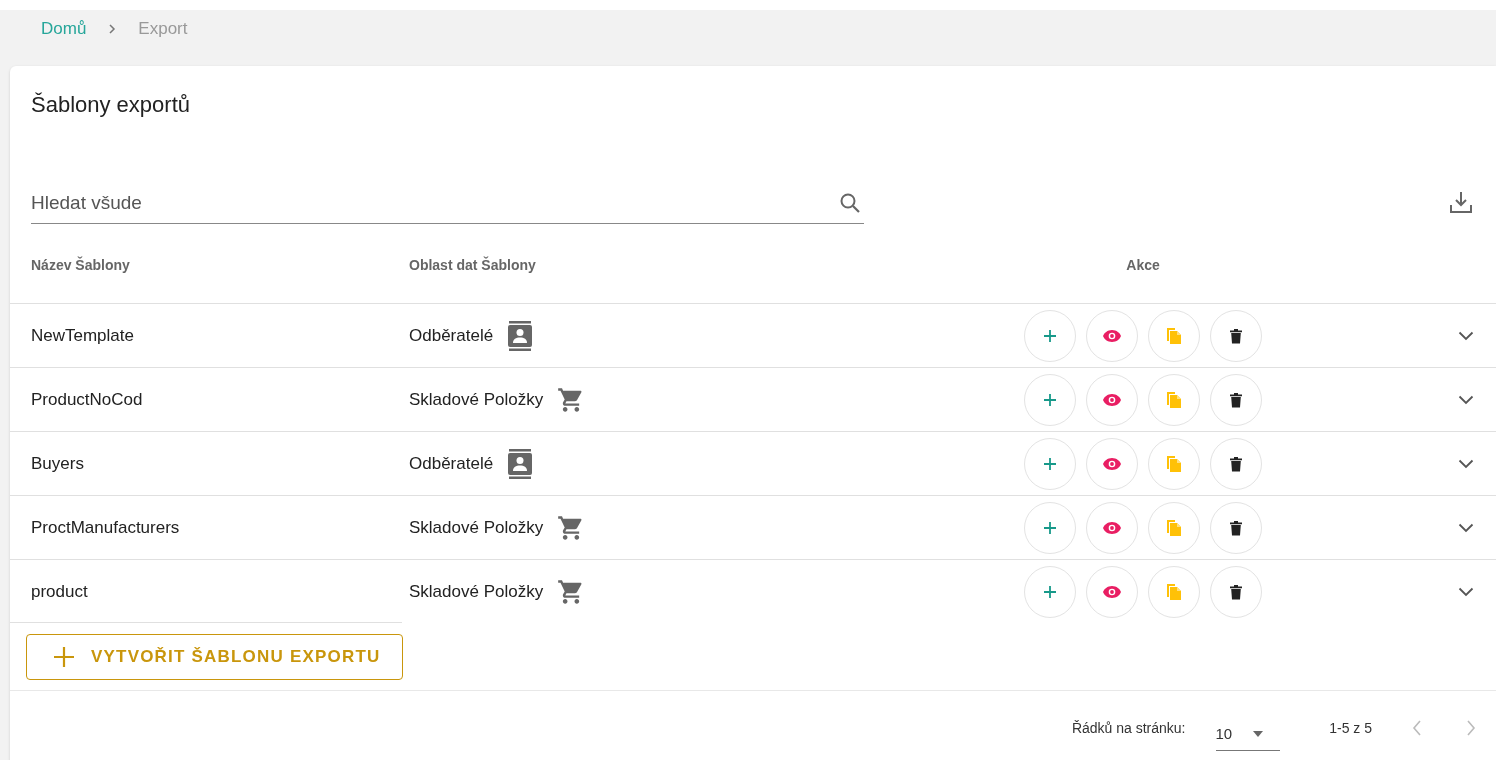  Describe the element at coordinates (1128, 728) in the screenshot. I see `rows-per-page-label: Řádků na stránku:` at that location.